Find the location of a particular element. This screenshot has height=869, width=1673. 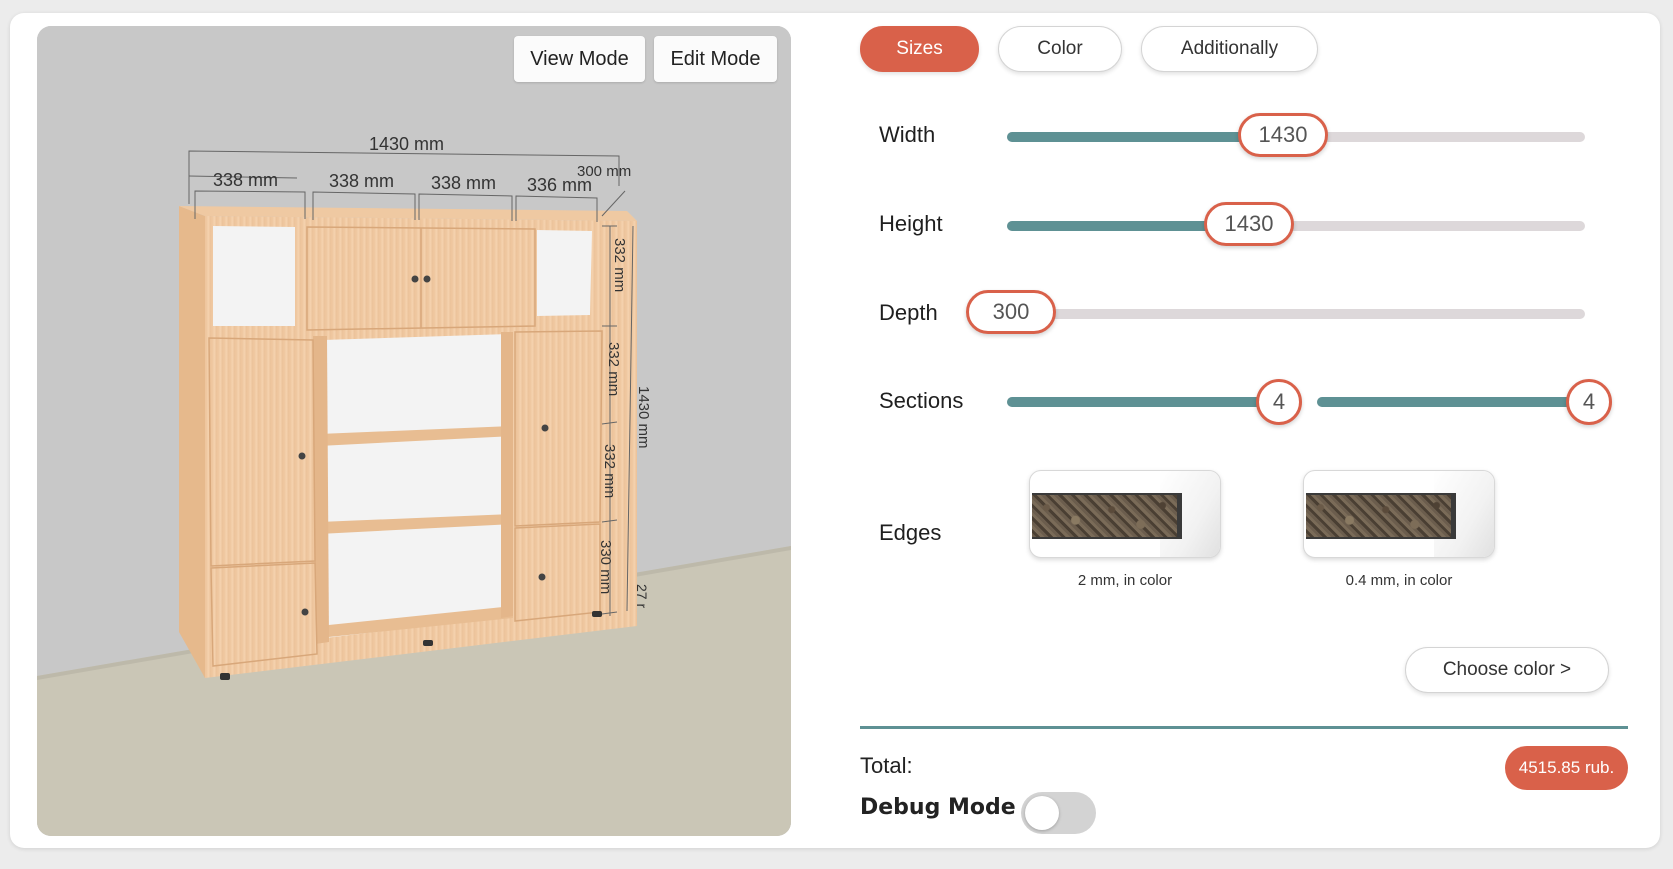

depth-slider-track is located at coordinates (1296, 314).